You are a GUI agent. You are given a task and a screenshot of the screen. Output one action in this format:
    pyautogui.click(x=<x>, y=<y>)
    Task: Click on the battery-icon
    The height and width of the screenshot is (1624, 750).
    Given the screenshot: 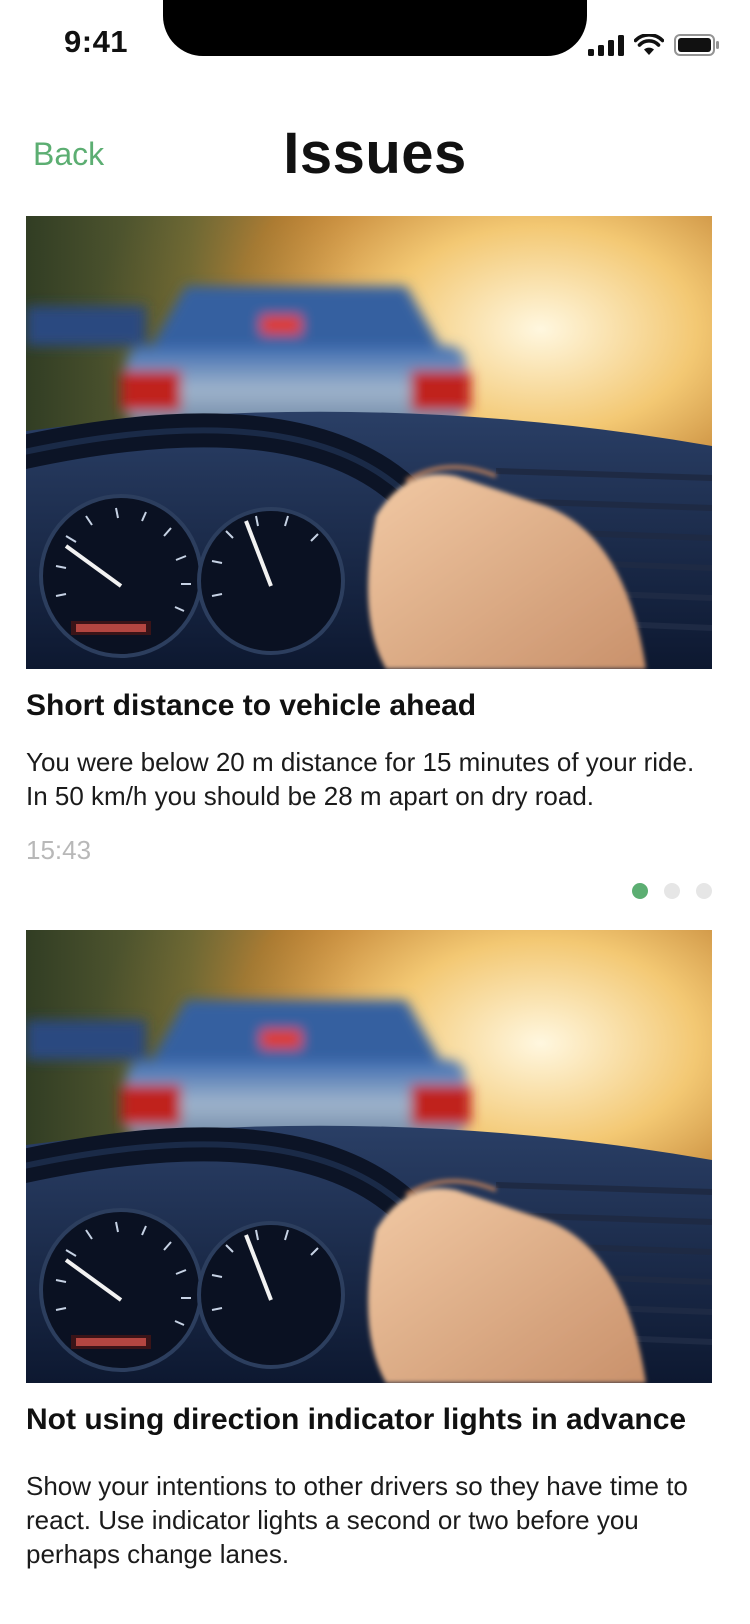 What is the action you would take?
    pyautogui.click(x=697, y=47)
    